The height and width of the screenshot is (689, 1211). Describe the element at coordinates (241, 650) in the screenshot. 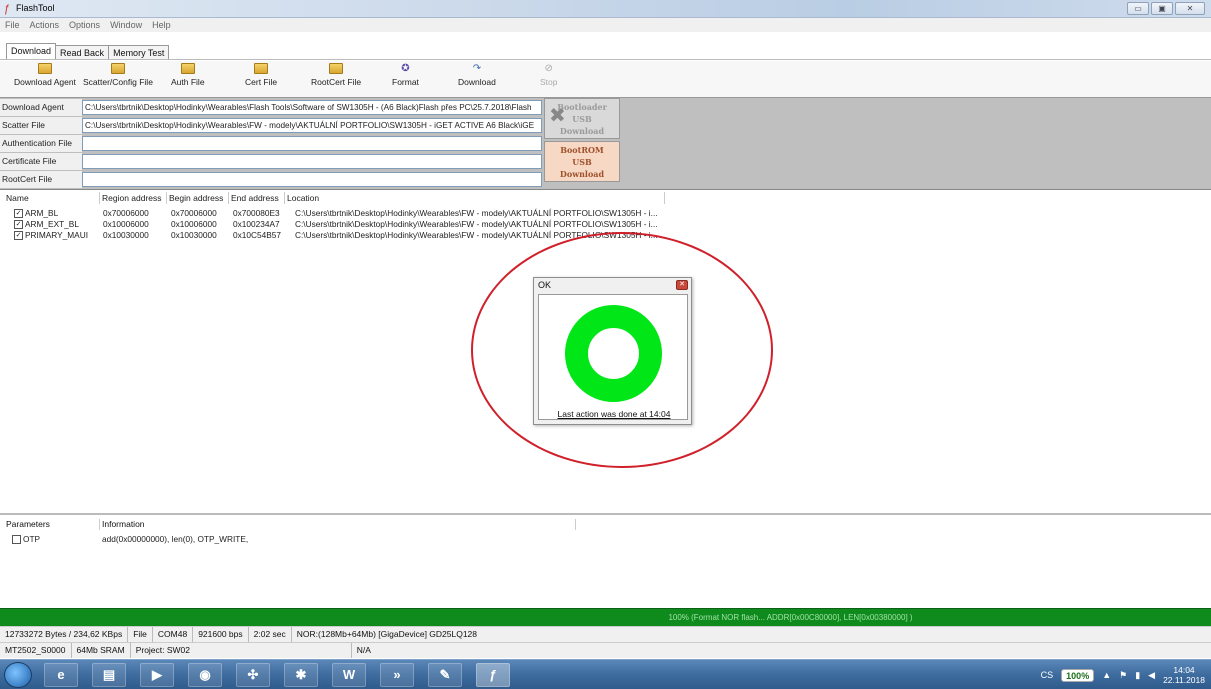

I see `status-project: Project: SW02` at that location.